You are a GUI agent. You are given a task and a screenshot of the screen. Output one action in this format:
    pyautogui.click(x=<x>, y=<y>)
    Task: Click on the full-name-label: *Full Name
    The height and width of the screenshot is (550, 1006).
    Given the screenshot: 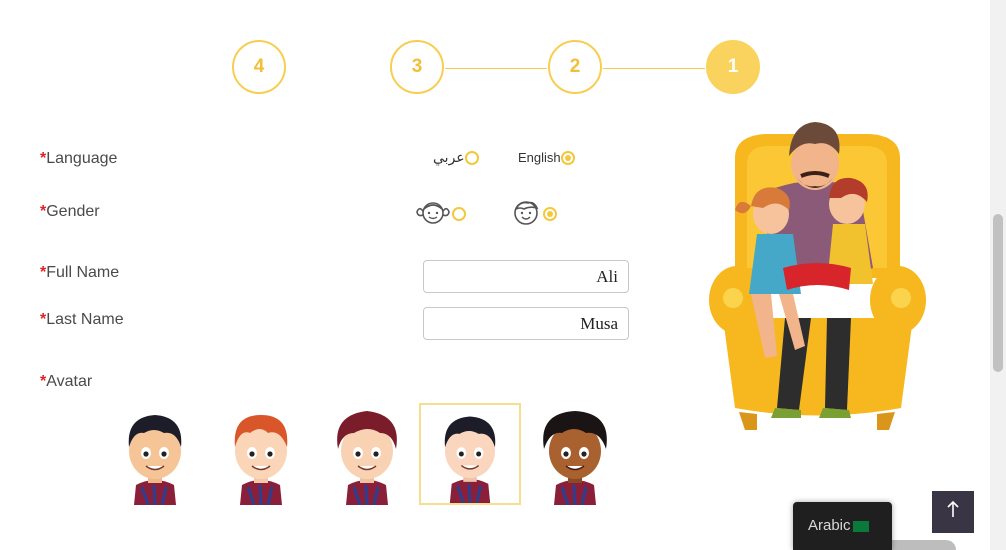 What is the action you would take?
    pyautogui.click(x=80, y=272)
    